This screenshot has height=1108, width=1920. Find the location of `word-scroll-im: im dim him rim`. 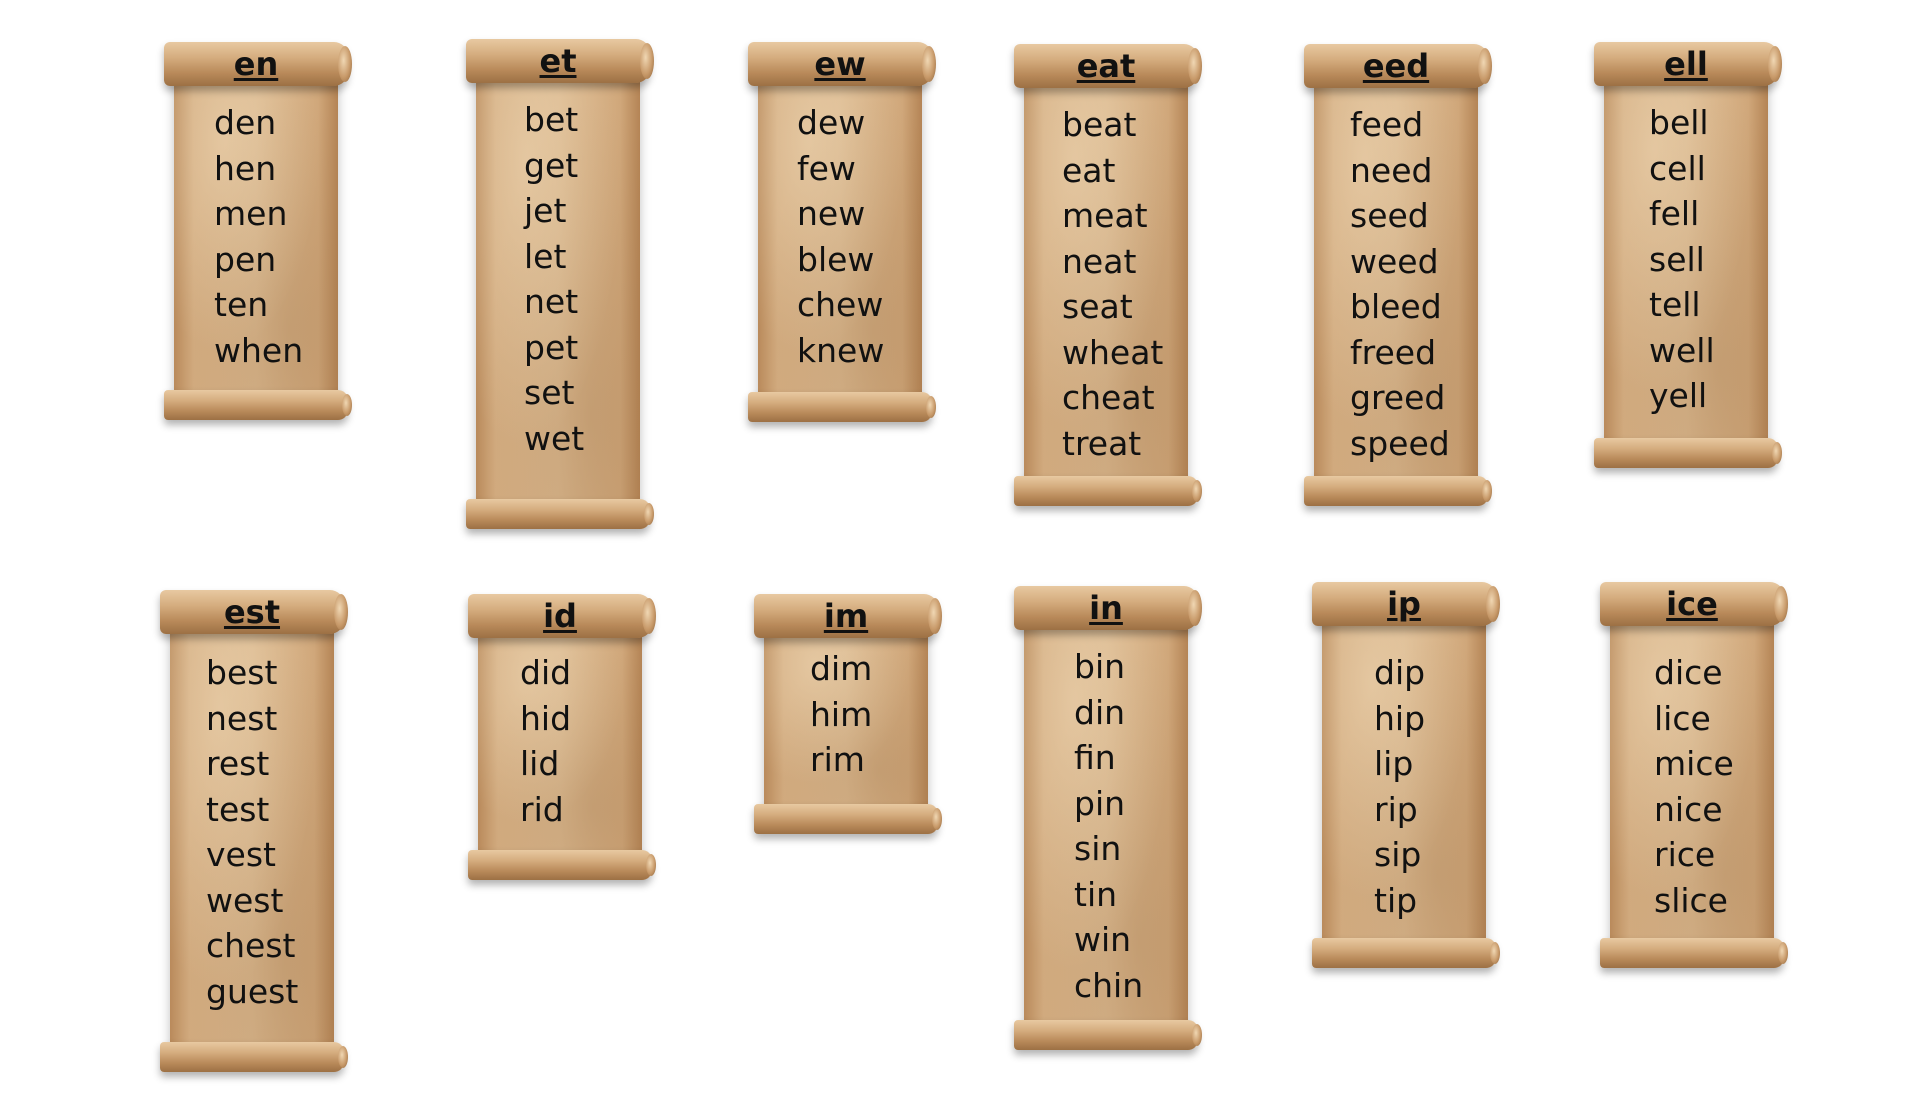

word-scroll-im: im dim him rim is located at coordinates (848, 714).